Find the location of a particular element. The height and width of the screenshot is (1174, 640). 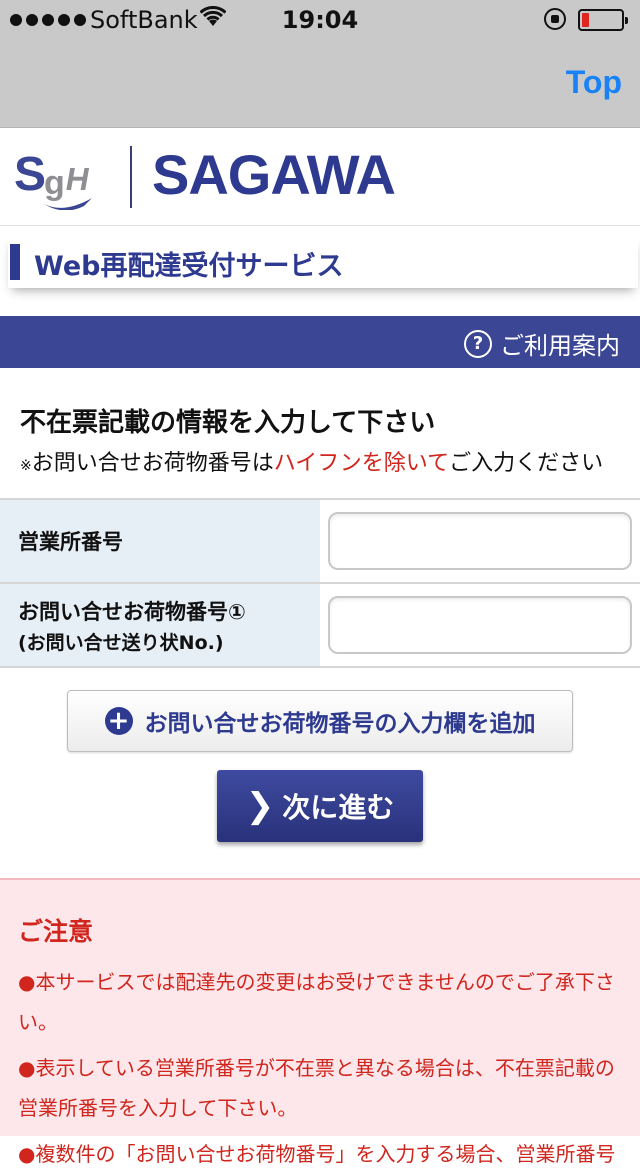

tracking-form: 営業所番号 お問い合せお荷物番号① (お問い合せ送り状No.) is located at coordinates (320, 583).